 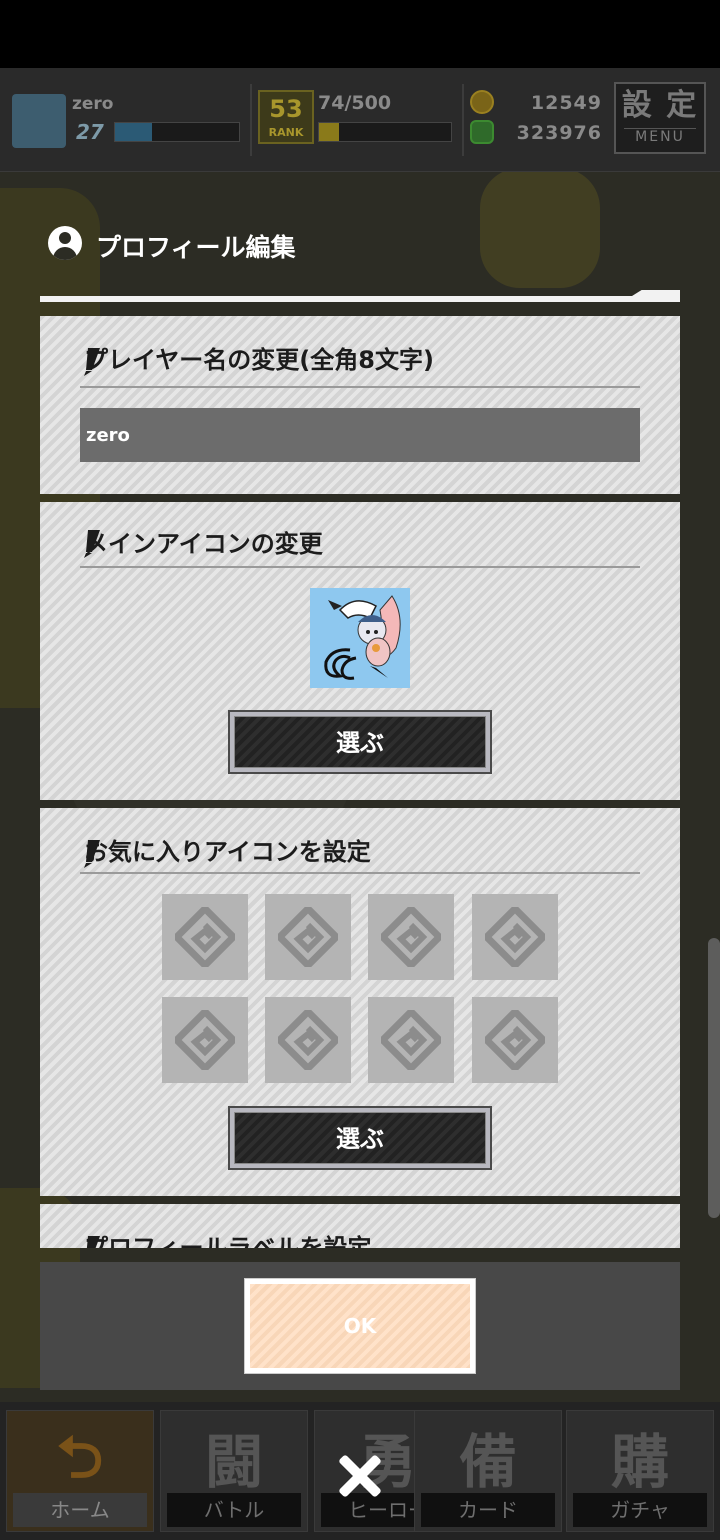 What do you see at coordinates (487, 1462) in the screenshot?
I see `card-icon: 備` at bounding box center [487, 1462].